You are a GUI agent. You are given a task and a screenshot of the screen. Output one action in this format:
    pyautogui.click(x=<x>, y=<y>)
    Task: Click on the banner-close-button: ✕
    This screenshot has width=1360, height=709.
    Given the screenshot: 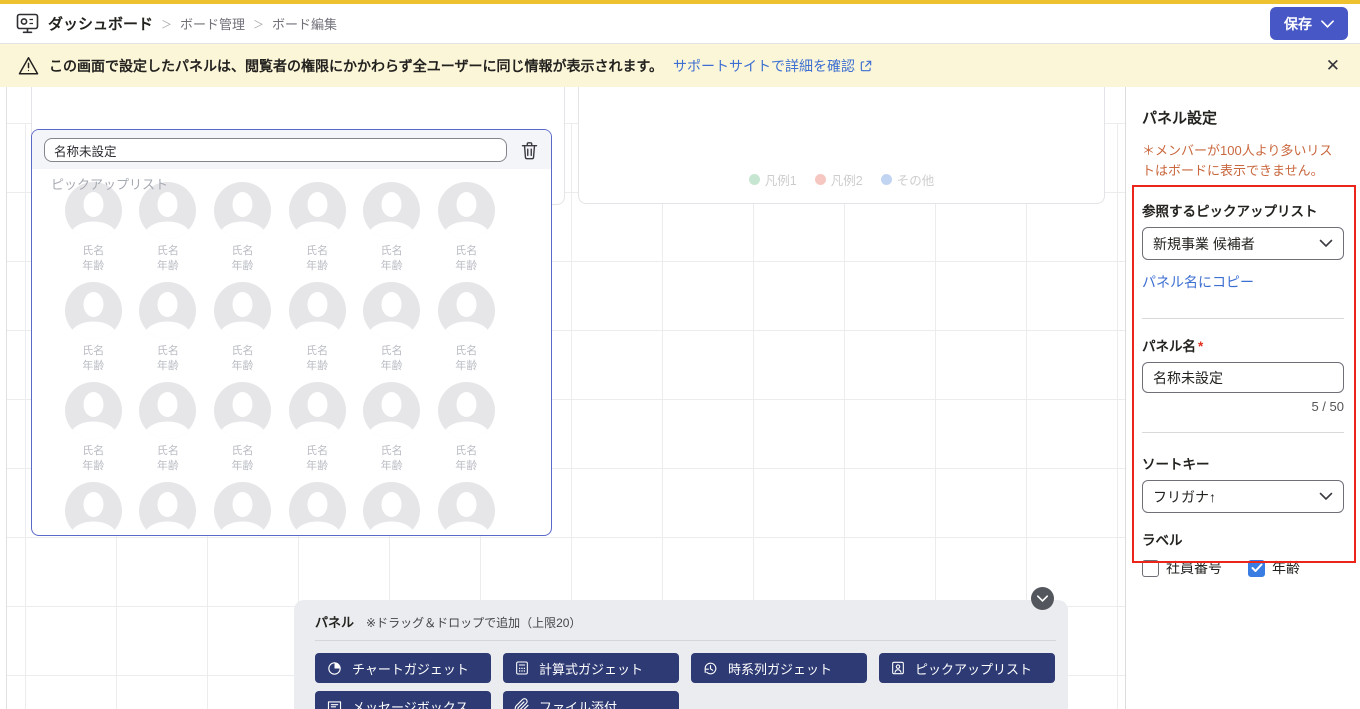 What is the action you would take?
    pyautogui.click(x=1333, y=65)
    